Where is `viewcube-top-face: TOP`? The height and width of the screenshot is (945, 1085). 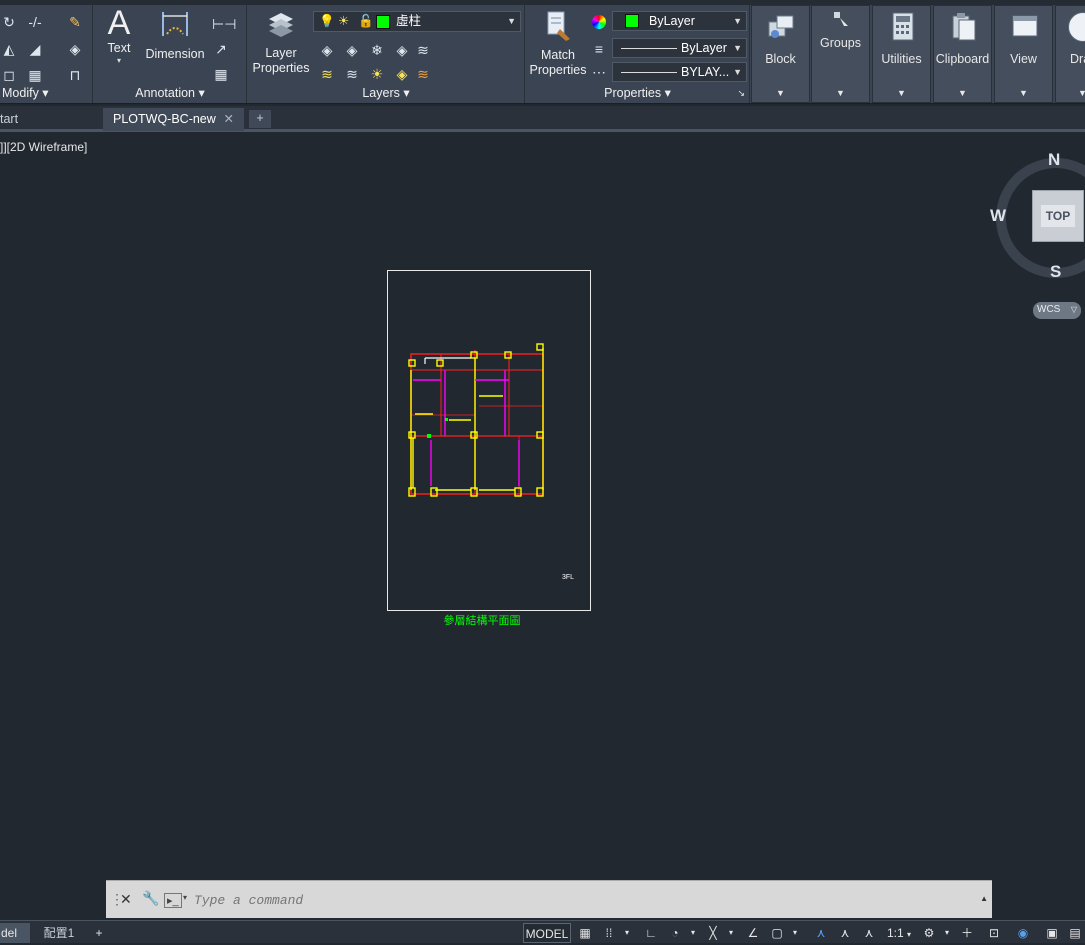
viewcube-top-face: TOP is located at coordinates (1058, 216).